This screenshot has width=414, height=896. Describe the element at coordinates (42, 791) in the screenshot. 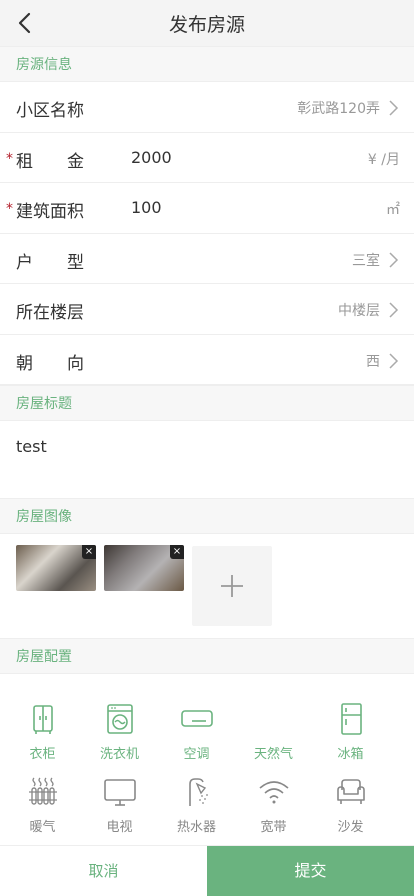

I see `radiator-icon` at that location.